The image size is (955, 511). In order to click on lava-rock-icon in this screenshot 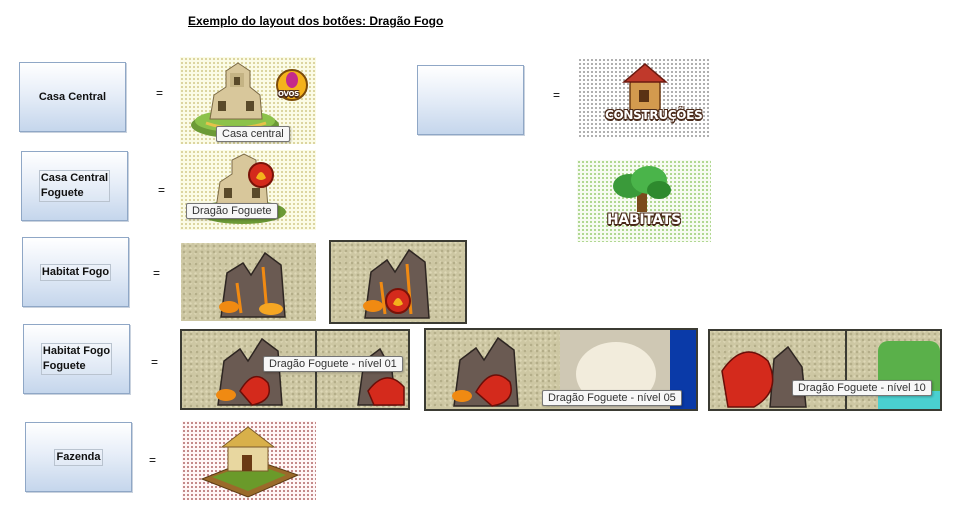, I will do `click(252, 284)`.